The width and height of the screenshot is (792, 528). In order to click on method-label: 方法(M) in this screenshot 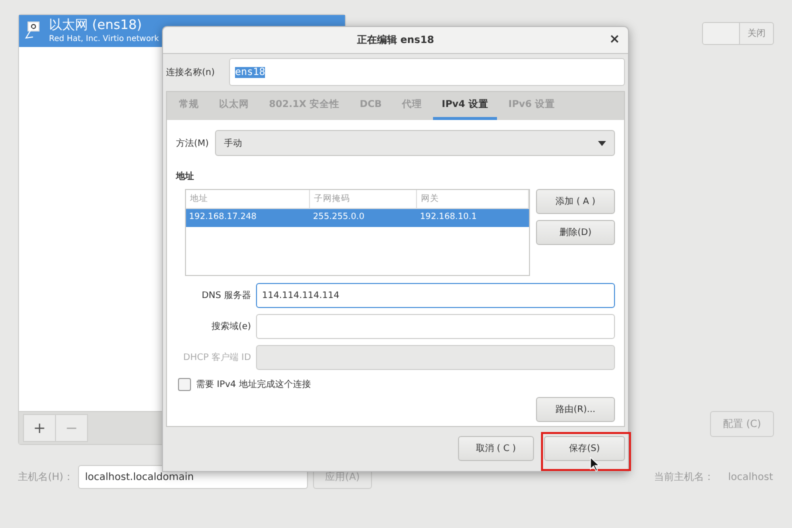, I will do `click(192, 144)`.